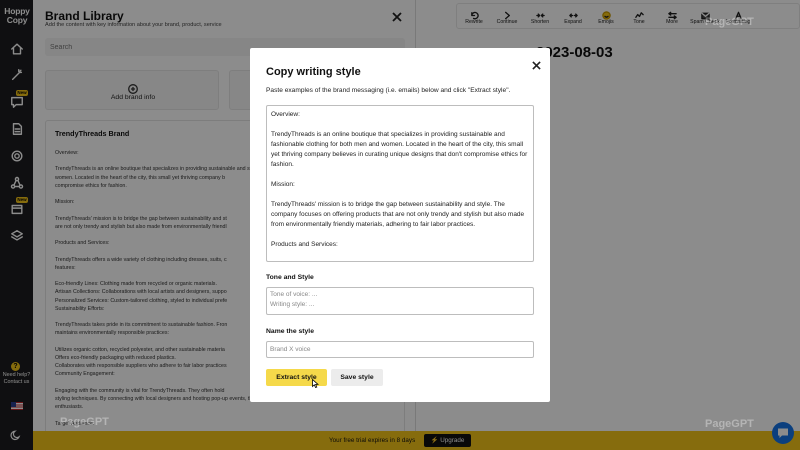 Image resolution: width=800 pixels, height=450 pixels. I want to click on style-name-label: Name the style, so click(290, 331).